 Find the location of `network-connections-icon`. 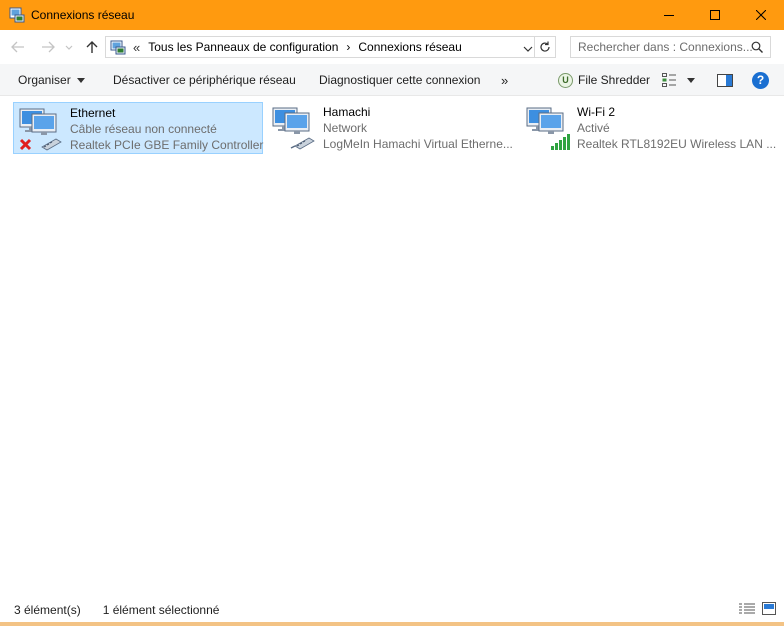

network-connections-icon is located at coordinates (17, 15).